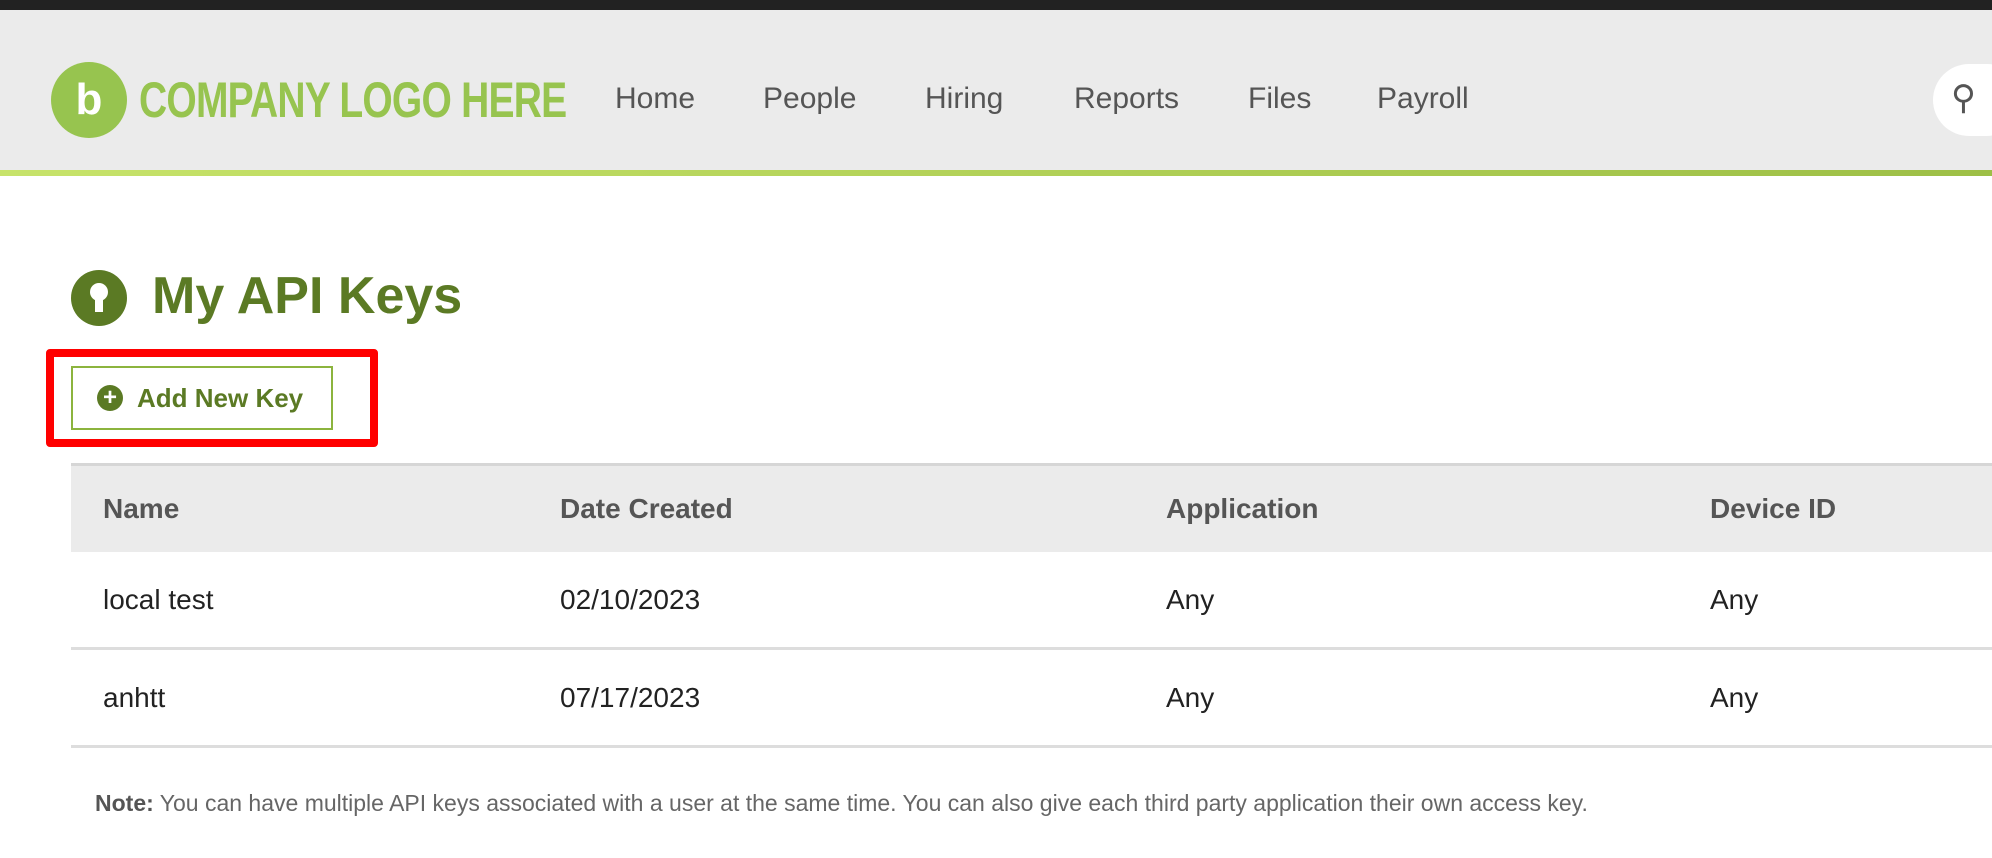  I want to click on search-icon: ⚲, so click(1963, 98).